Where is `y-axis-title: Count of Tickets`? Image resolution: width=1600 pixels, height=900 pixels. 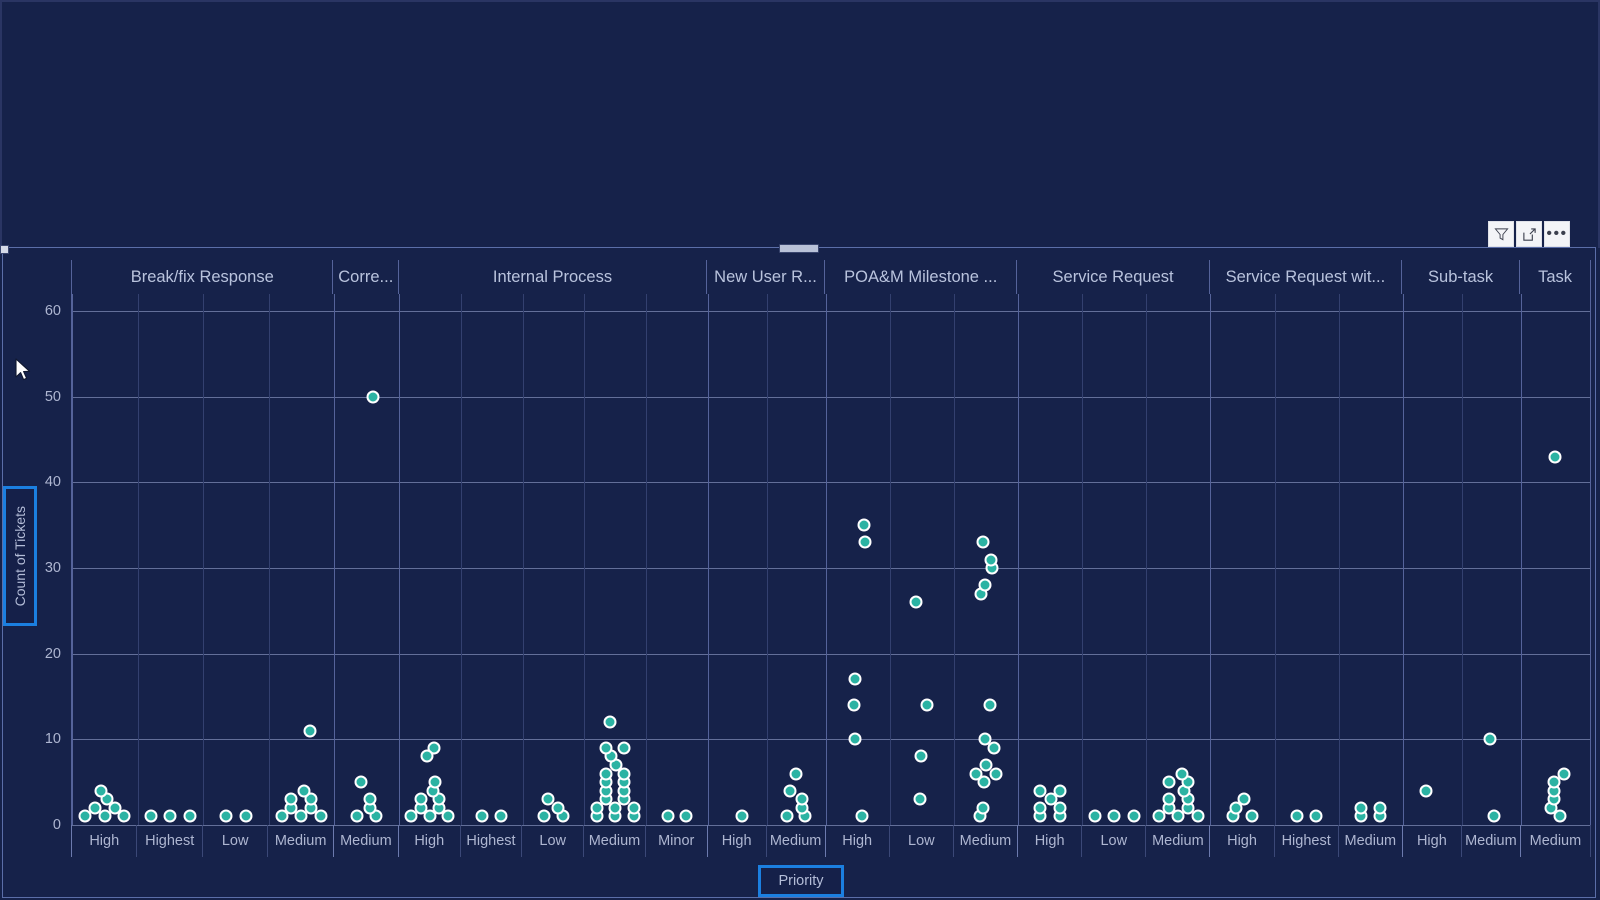
y-axis-title: Count of Tickets is located at coordinates (20, 556).